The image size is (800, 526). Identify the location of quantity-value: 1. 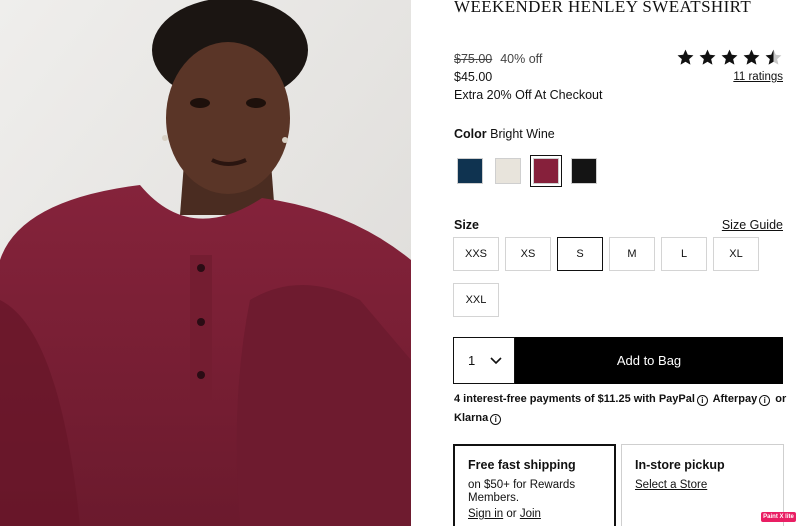
(472, 360).